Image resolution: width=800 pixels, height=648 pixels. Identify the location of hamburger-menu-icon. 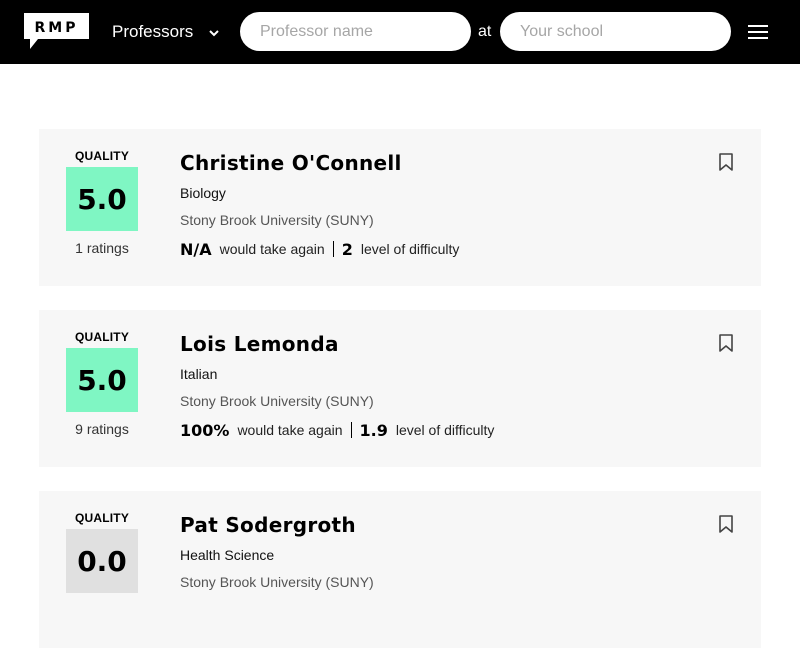
(758, 32).